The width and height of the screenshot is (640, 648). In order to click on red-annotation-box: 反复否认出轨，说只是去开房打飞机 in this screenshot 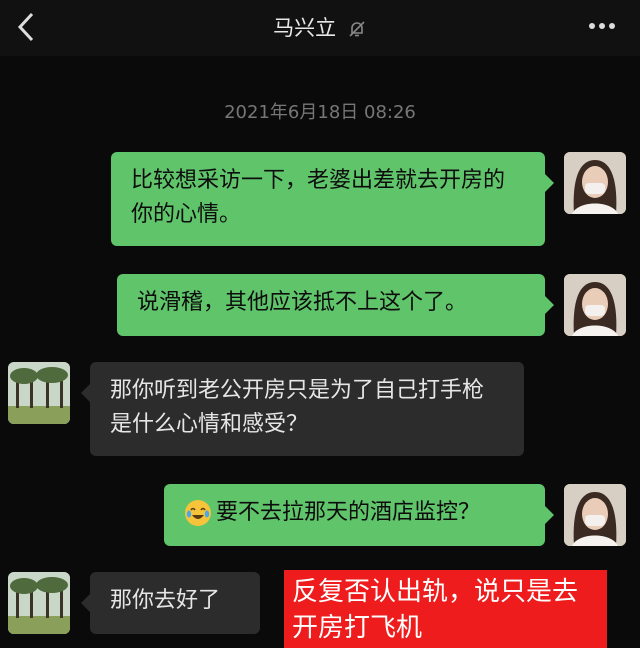, I will do `click(445, 609)`.